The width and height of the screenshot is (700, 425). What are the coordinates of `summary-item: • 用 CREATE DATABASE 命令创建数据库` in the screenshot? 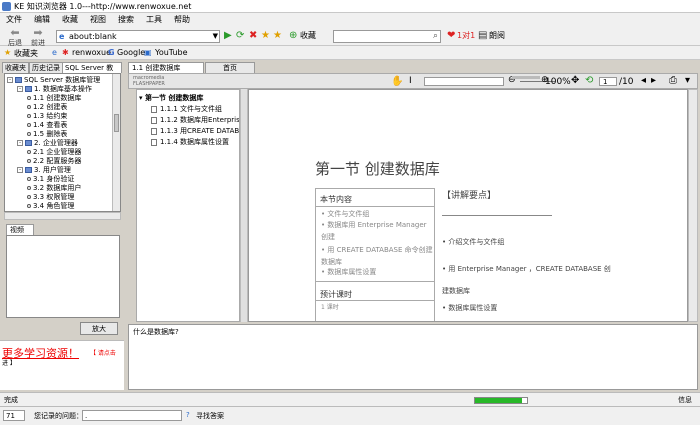 It's located at (377, 256).